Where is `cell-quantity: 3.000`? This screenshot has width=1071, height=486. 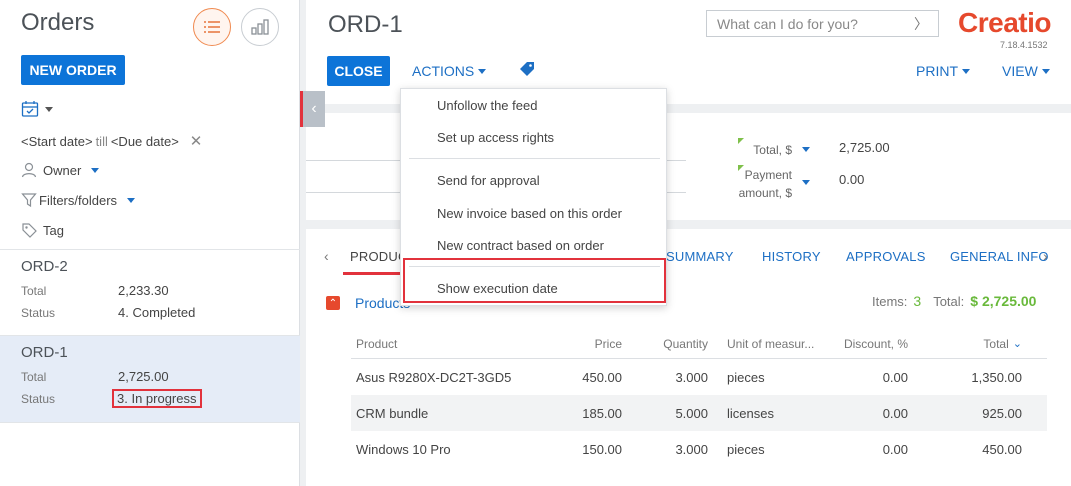
cell-quantity: 3.000 is located at coordinates (691, 449).